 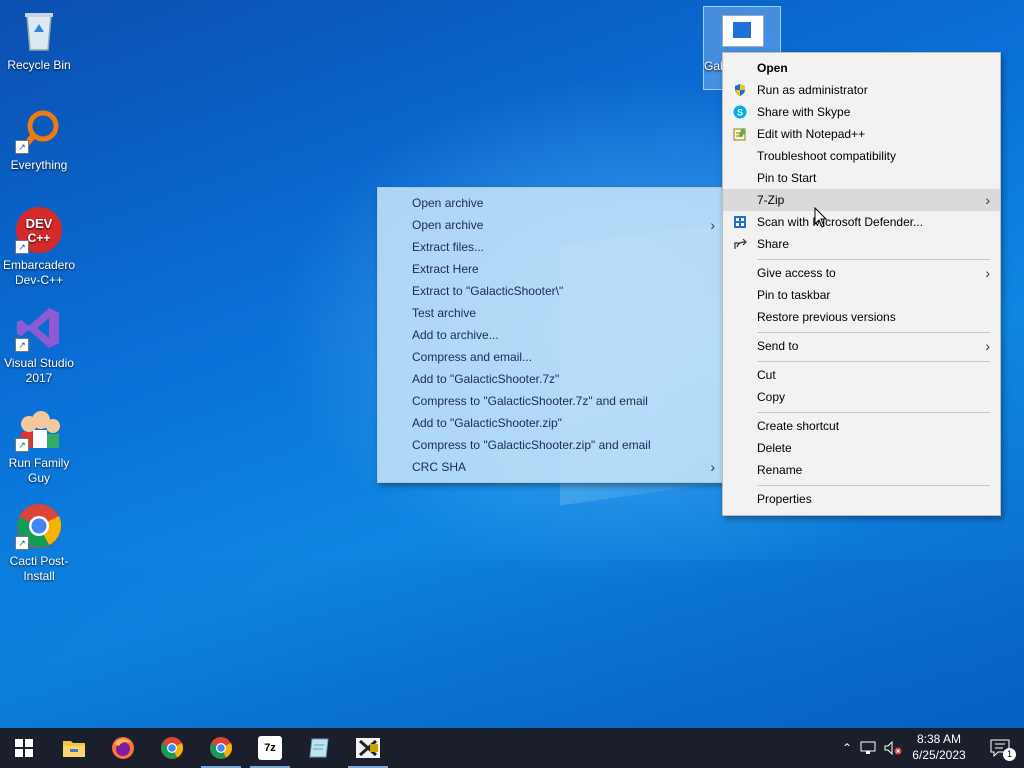 I want to click on network-icon, so click(x=868, y=748).